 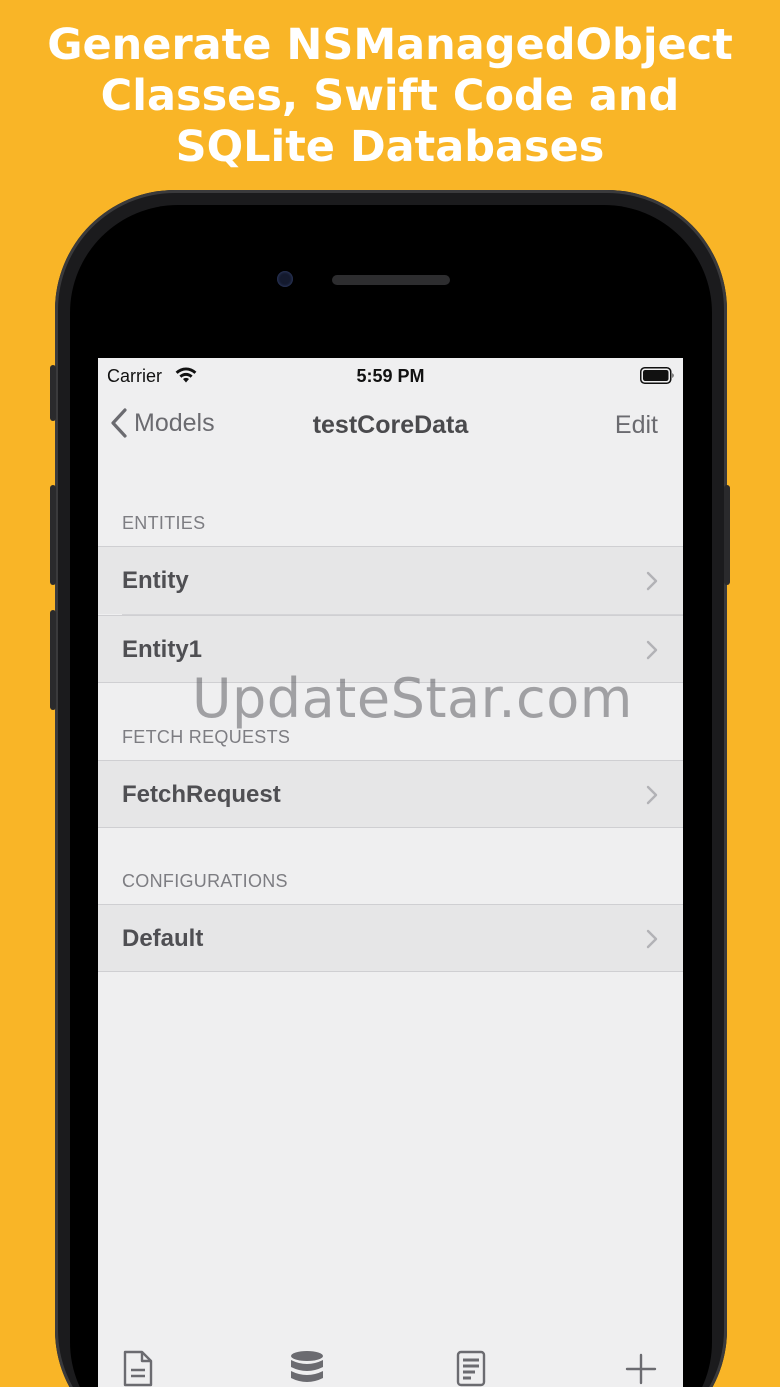 I want to click on navigation-bar: Models testCoreData Edit, so click(x=390, y=426).